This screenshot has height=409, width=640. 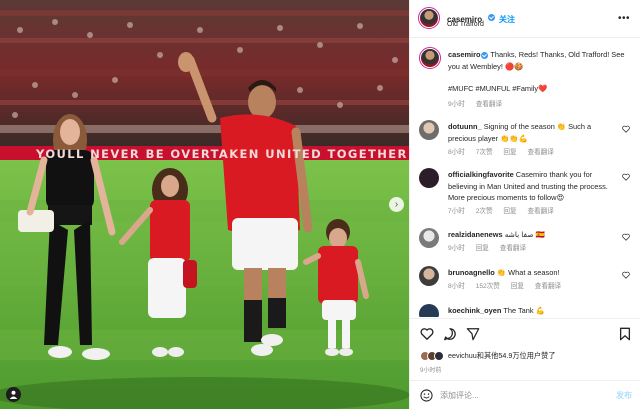 I want to click on add-comment-bar: 发布, so click(x=525, y=394).